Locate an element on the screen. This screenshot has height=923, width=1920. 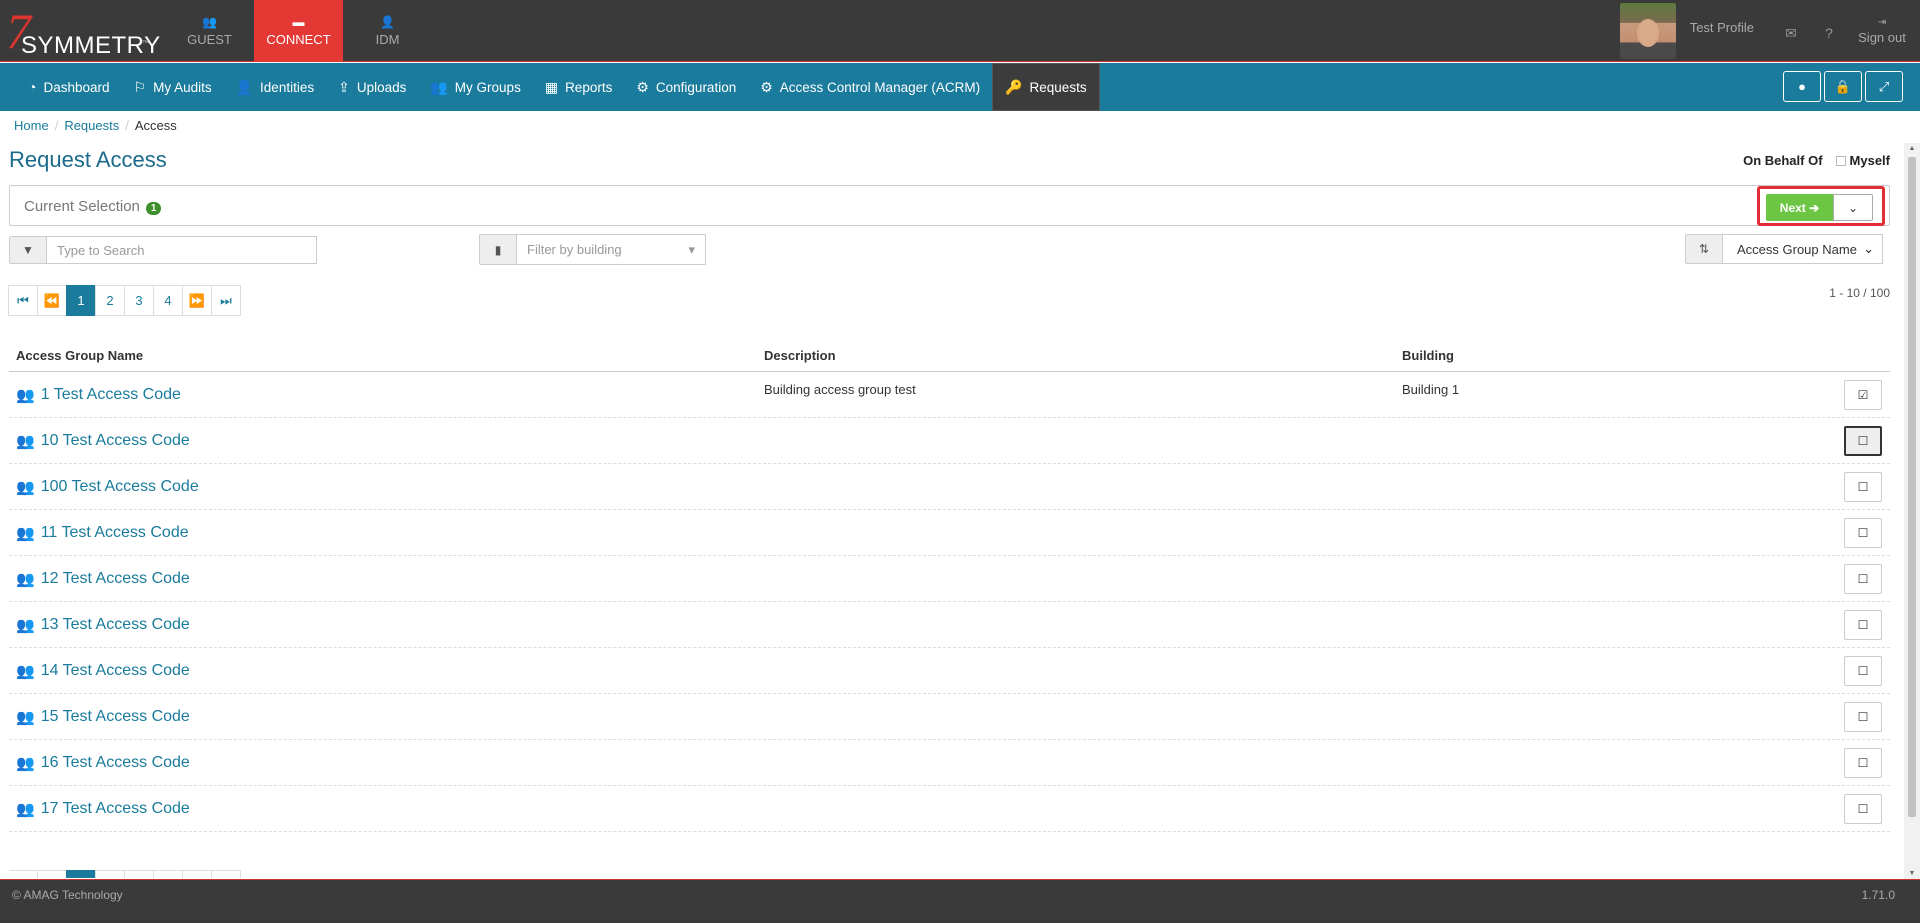
access-group-link: 👥 10 Test Access Code is located at coordinates (386, 440).